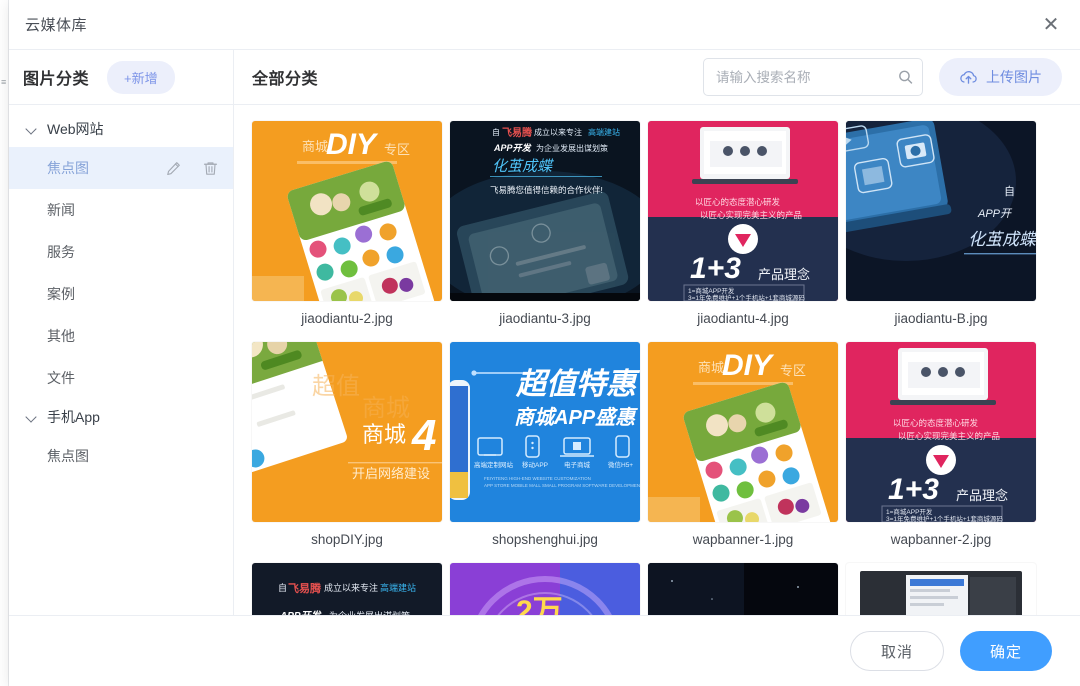 Image resolution: width=1080 pixels, height=686 pixels. I want to click on image-thumbnail: 超值 商城 商城 4 开启网络建设, so click(347, 432).